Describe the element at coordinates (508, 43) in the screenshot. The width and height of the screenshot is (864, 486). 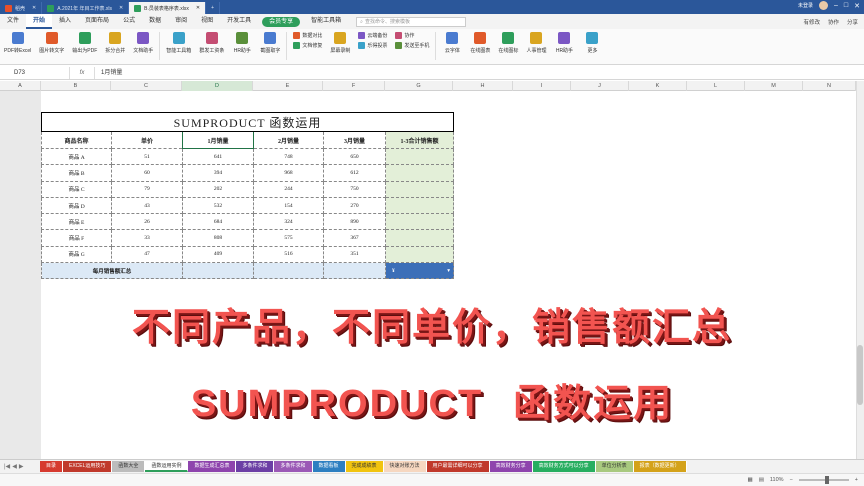
I see `toolbar-button: 在线图标` at that location.